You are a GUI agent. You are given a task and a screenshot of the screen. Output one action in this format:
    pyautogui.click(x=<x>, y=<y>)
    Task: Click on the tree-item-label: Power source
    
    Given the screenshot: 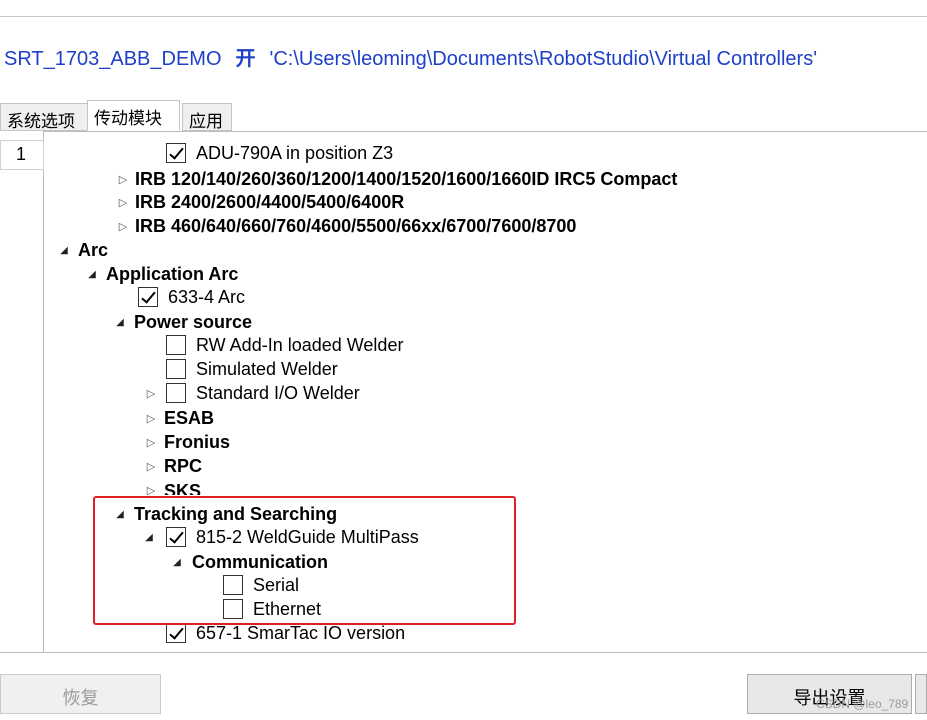 What is the action you would take?
    pyautogui.click(x=193, y=322)
    